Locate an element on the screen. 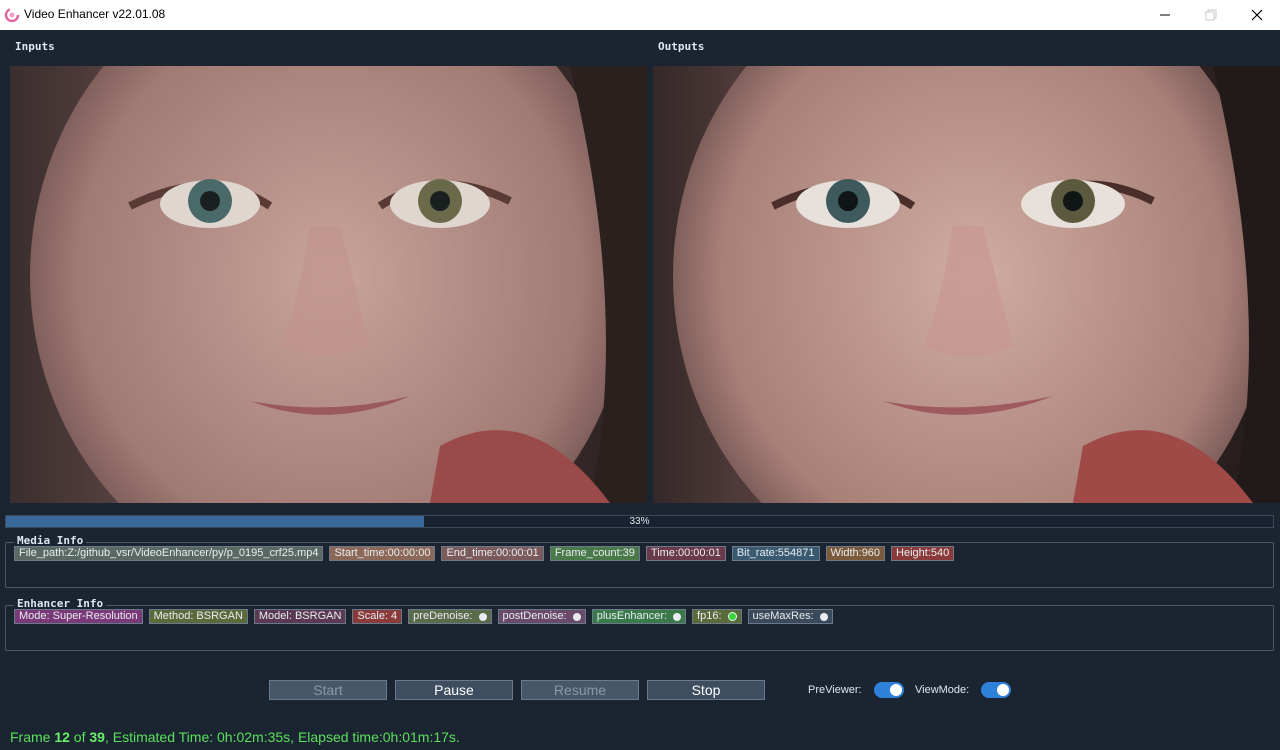 The width and height of the screenshot is (1280, 750). enhancer-info-tag-label: Method: BSRGAN is located at coordinates (198, 616).